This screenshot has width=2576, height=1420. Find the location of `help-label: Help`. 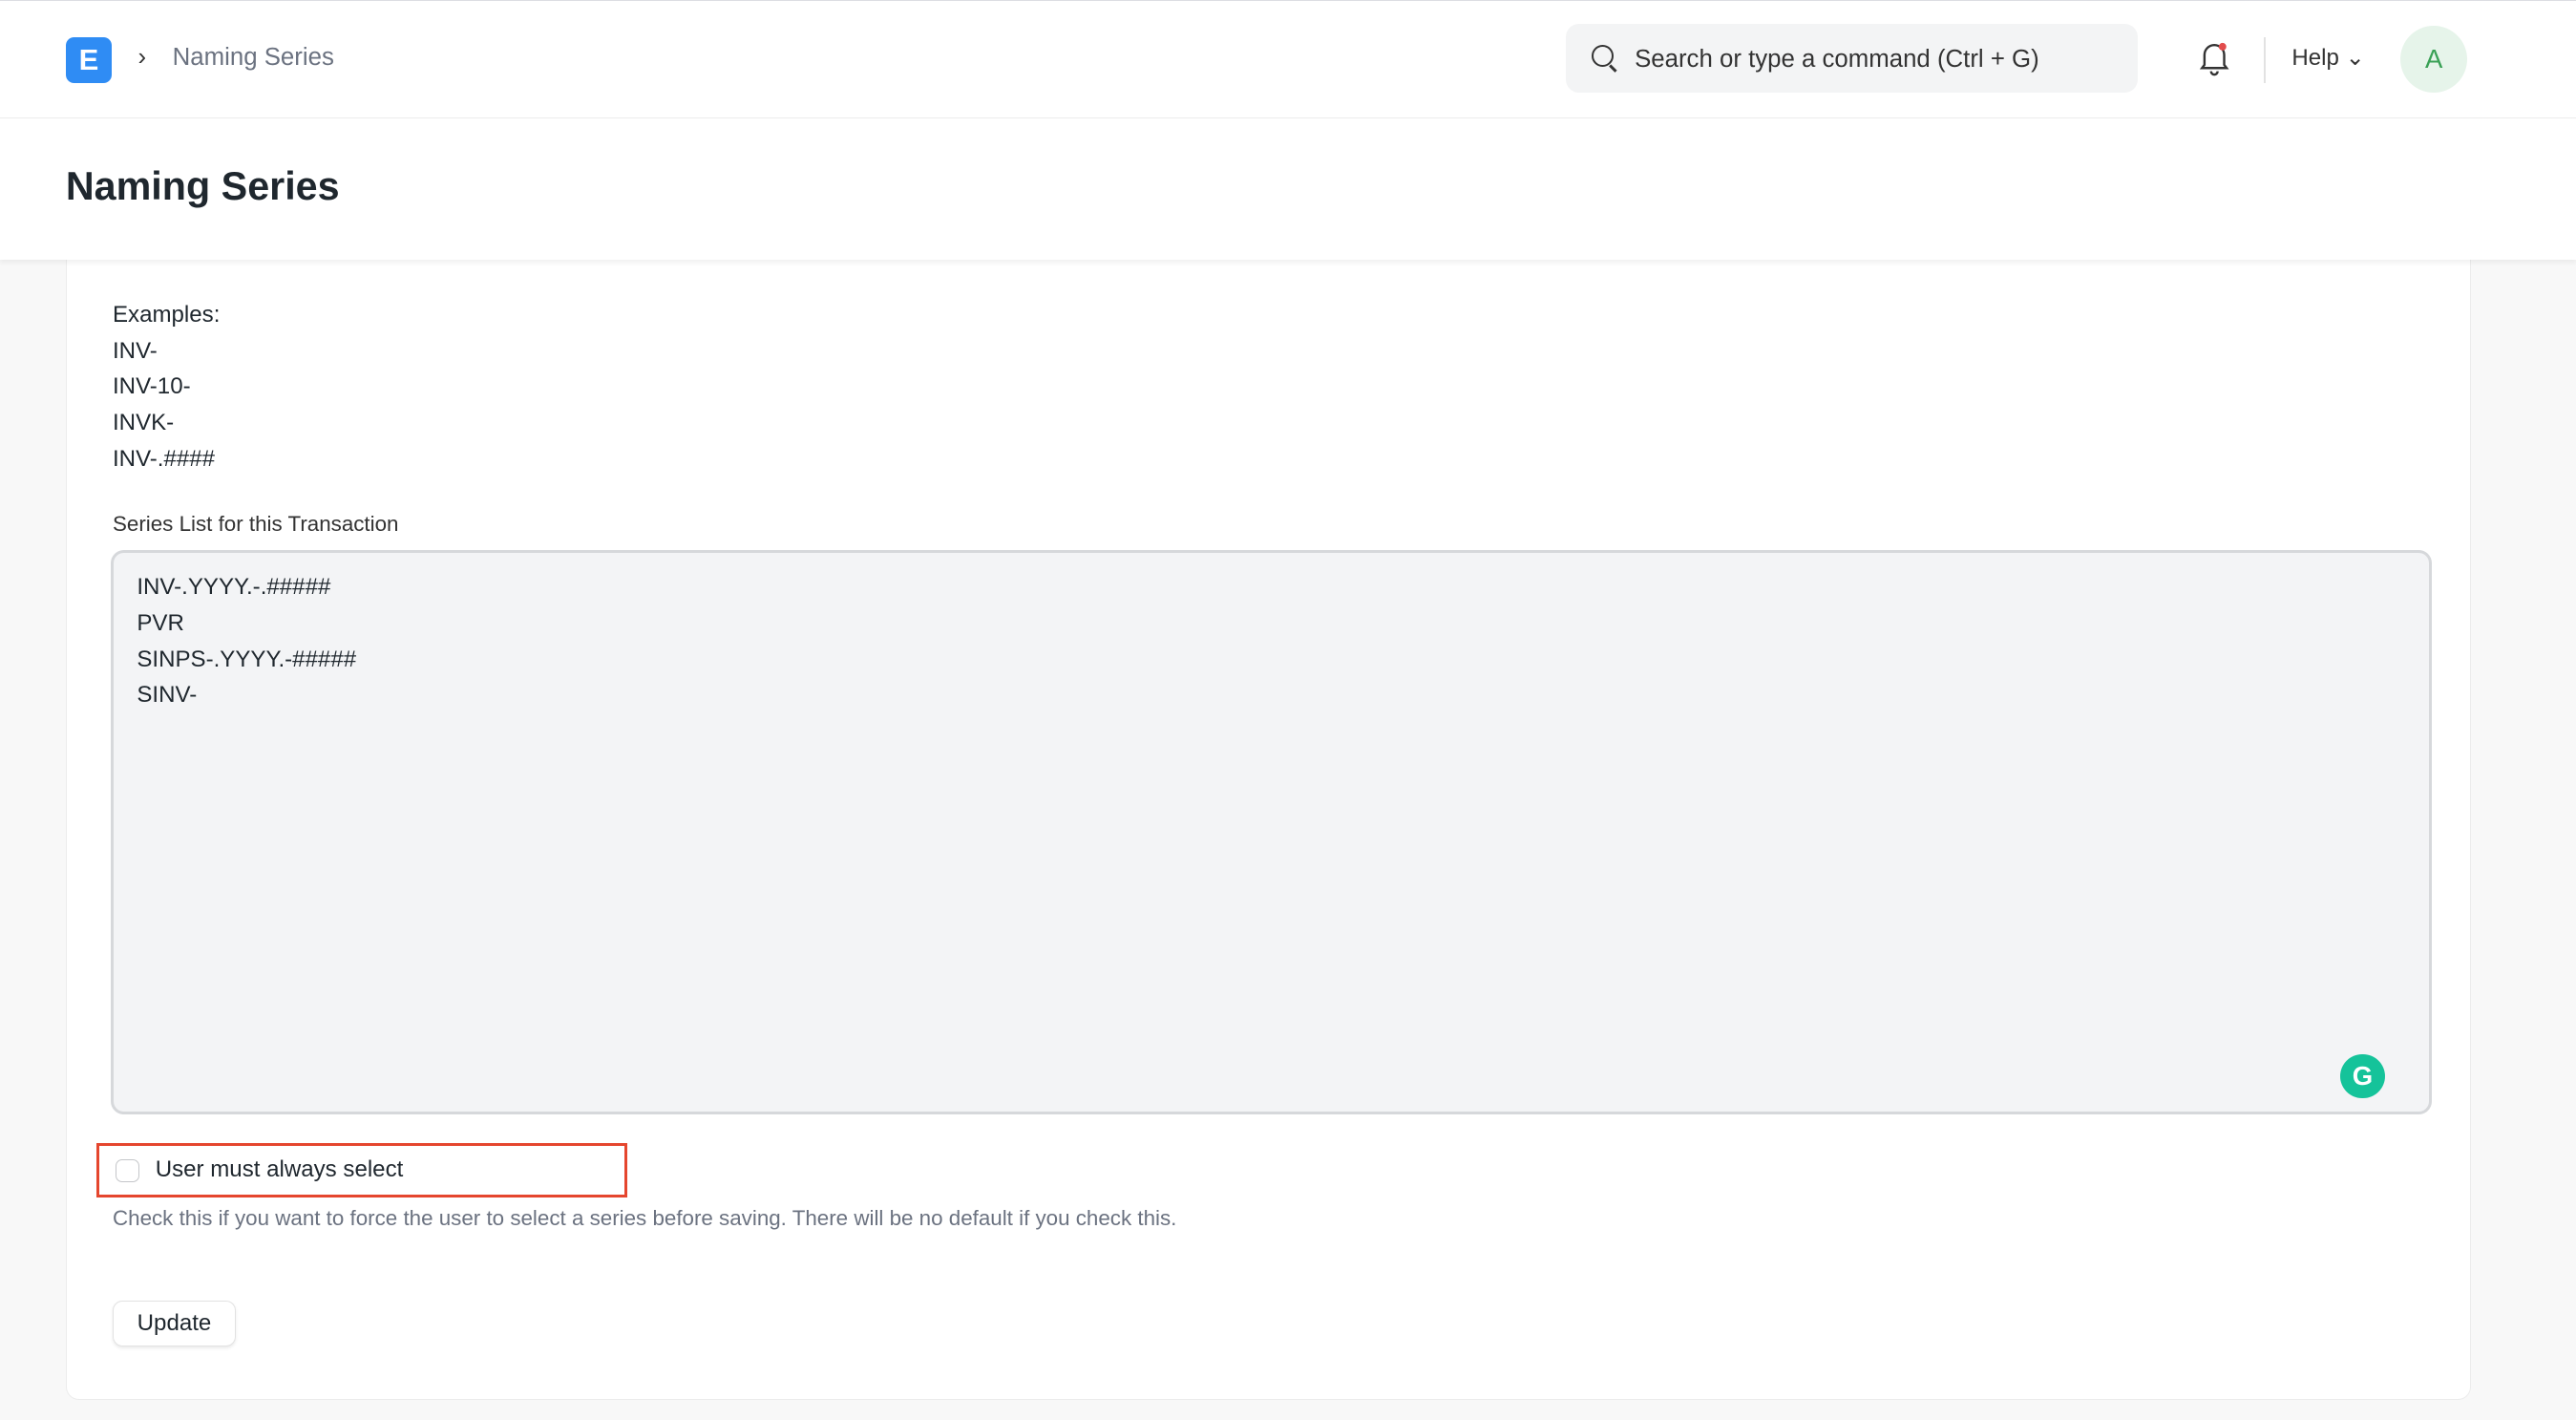

help-label: Help is located at coordinates (2315, 57).